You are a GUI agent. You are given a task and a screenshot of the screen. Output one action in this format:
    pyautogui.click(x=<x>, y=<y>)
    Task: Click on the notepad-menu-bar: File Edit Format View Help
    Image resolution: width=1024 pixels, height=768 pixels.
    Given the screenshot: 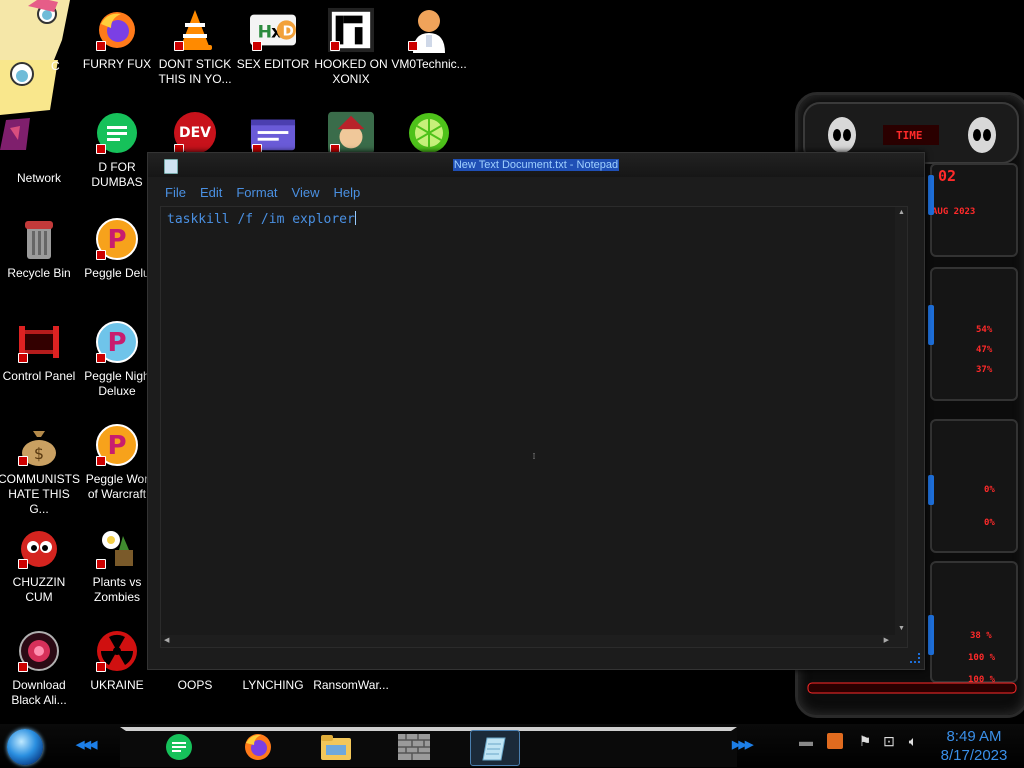 What is the action you would take?
    pyautogui.click(x=262, y=193)
    